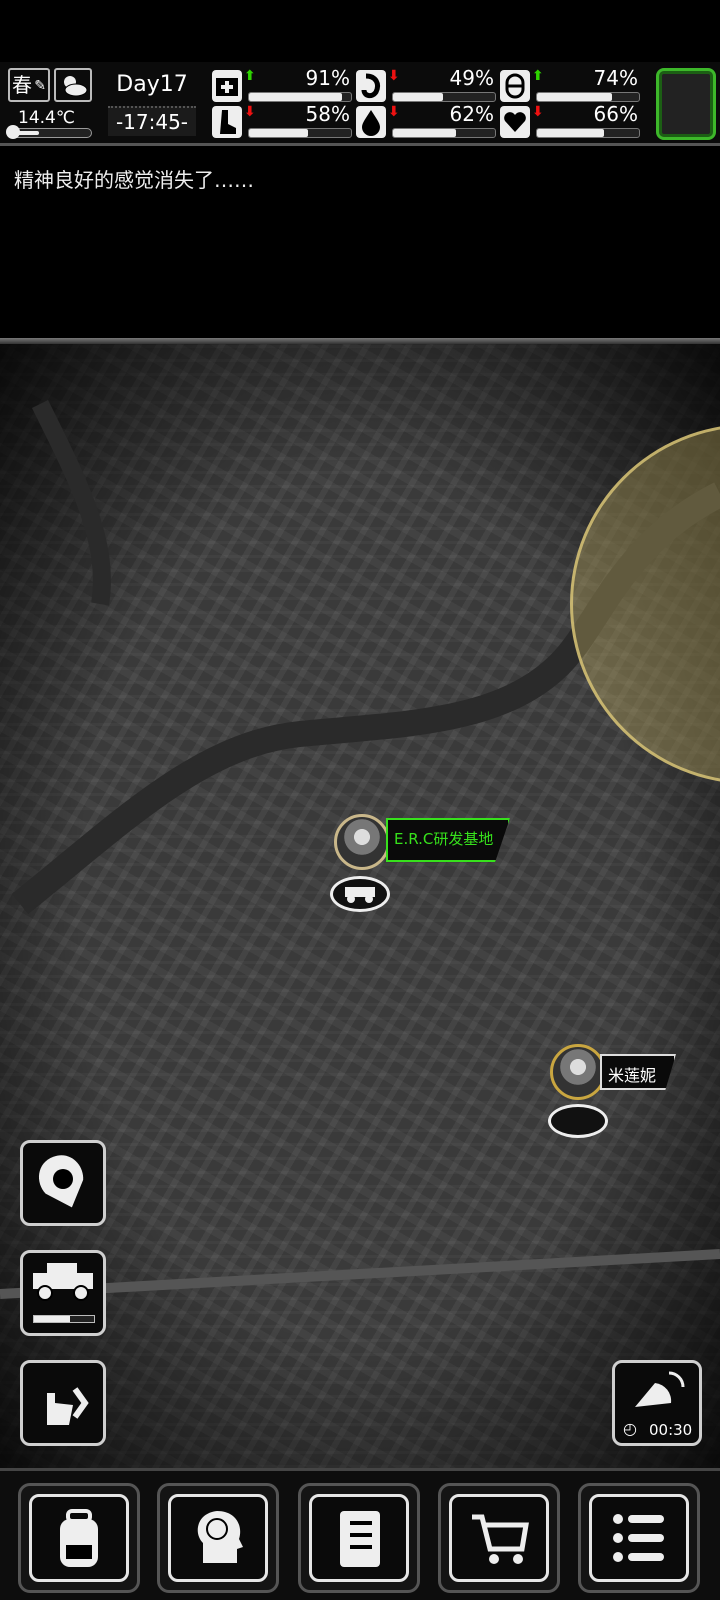  Describe the element at coordinates (426, 85) in the screenshot. I see `stat-hunger: ⬇ 49%` at that location.